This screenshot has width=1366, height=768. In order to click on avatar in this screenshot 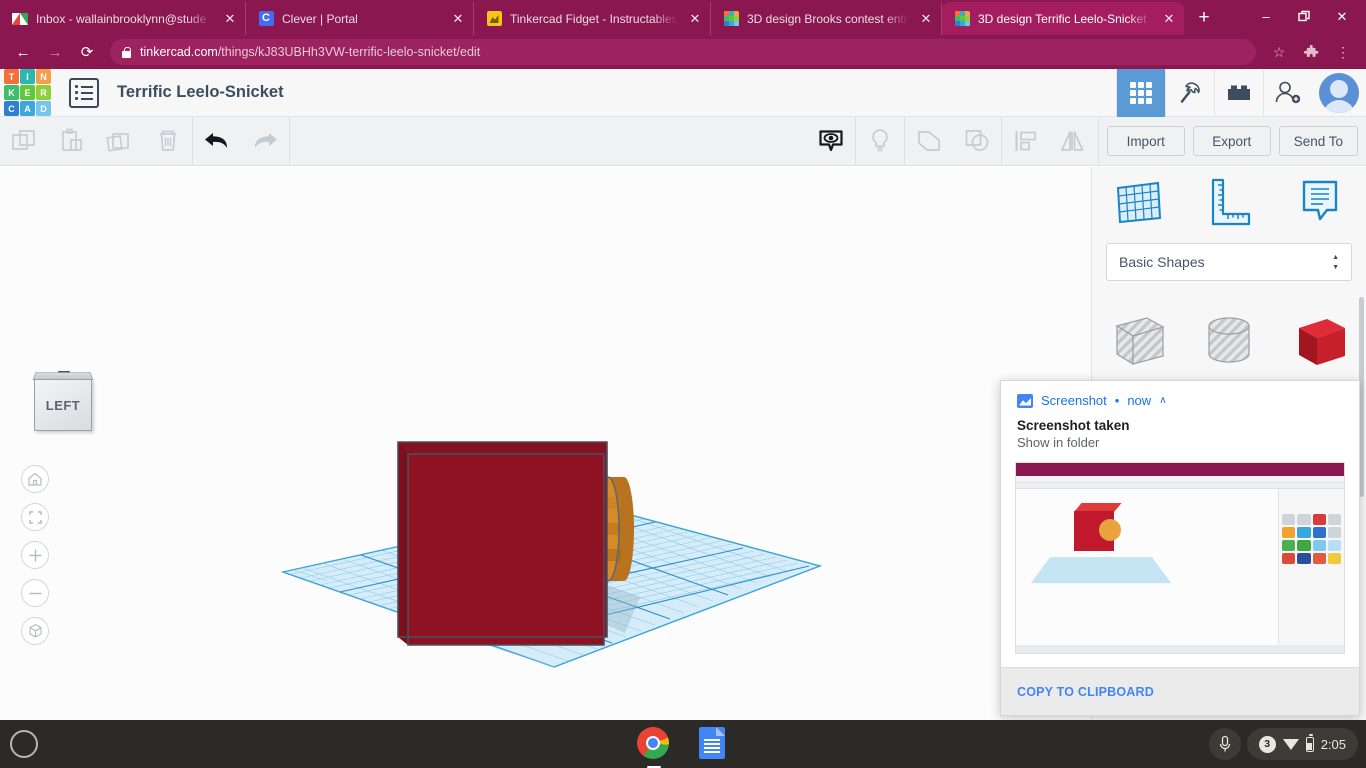, I will do `click(1339, 93)`.